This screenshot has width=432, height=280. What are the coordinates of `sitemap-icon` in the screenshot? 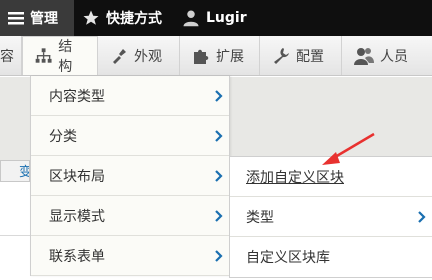 It's located at (43, 55).